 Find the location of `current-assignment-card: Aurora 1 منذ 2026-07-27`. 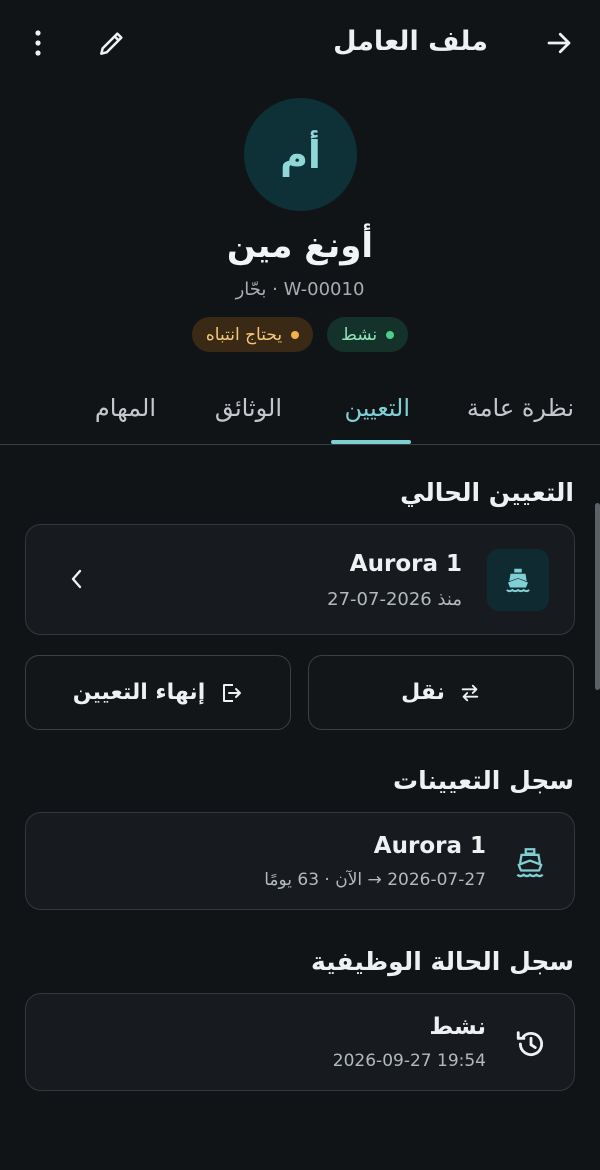

current-assignment-card: Aurora 1 منذ 2026-07-27 is located at coordinates (300, 579).